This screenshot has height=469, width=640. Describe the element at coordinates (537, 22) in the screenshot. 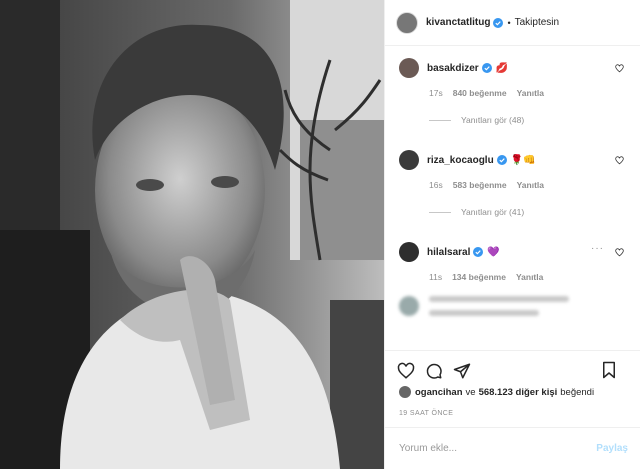

I see `following-status: Takiptesin` at that location.